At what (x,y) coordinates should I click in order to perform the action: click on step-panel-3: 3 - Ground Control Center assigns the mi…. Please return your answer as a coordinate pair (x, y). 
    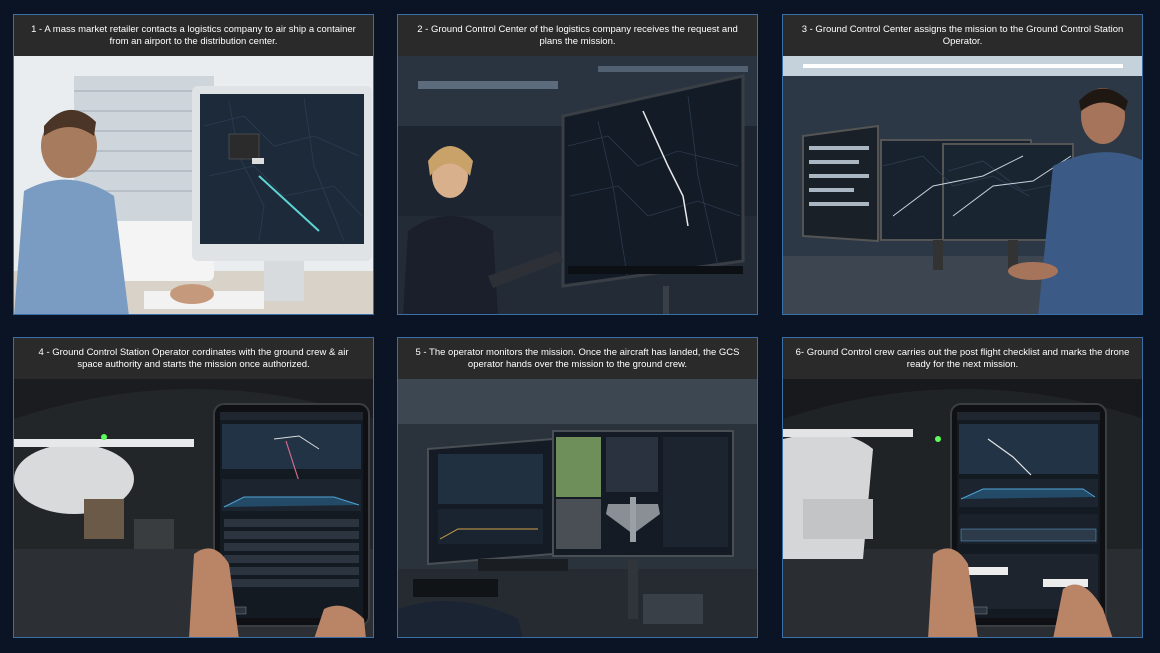
    Looking at the image, I should click on (962, 164).